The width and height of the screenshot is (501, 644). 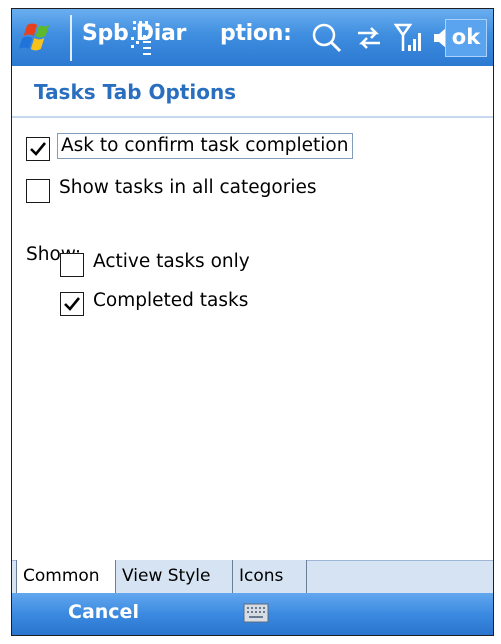 What do you see at coordinates (270, 578) in the screenshot?
I see `tab-icons: Icons` at bounding box center [270, 578].